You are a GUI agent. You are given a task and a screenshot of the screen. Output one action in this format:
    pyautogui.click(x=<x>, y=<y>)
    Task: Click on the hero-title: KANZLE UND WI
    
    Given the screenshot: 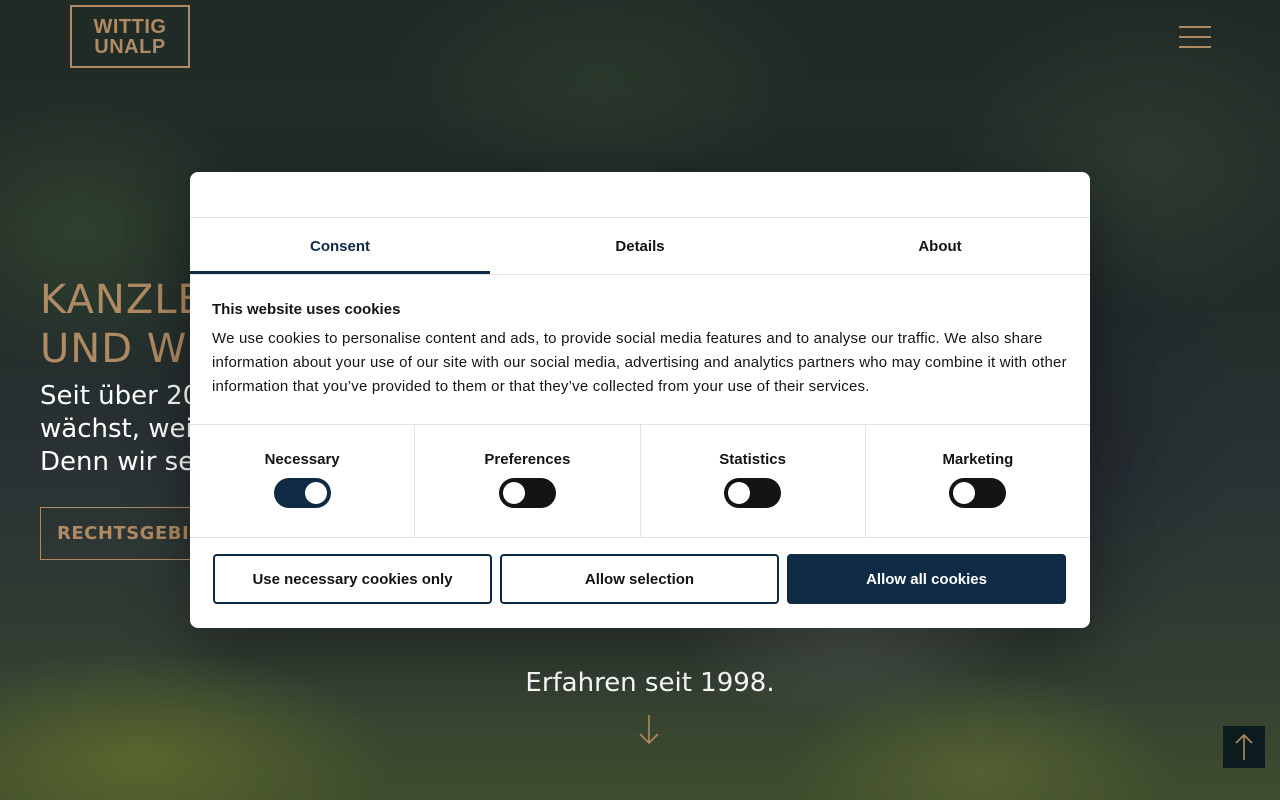 What is the action you would take?
    pyautogui.click(x=122, y=325)
    